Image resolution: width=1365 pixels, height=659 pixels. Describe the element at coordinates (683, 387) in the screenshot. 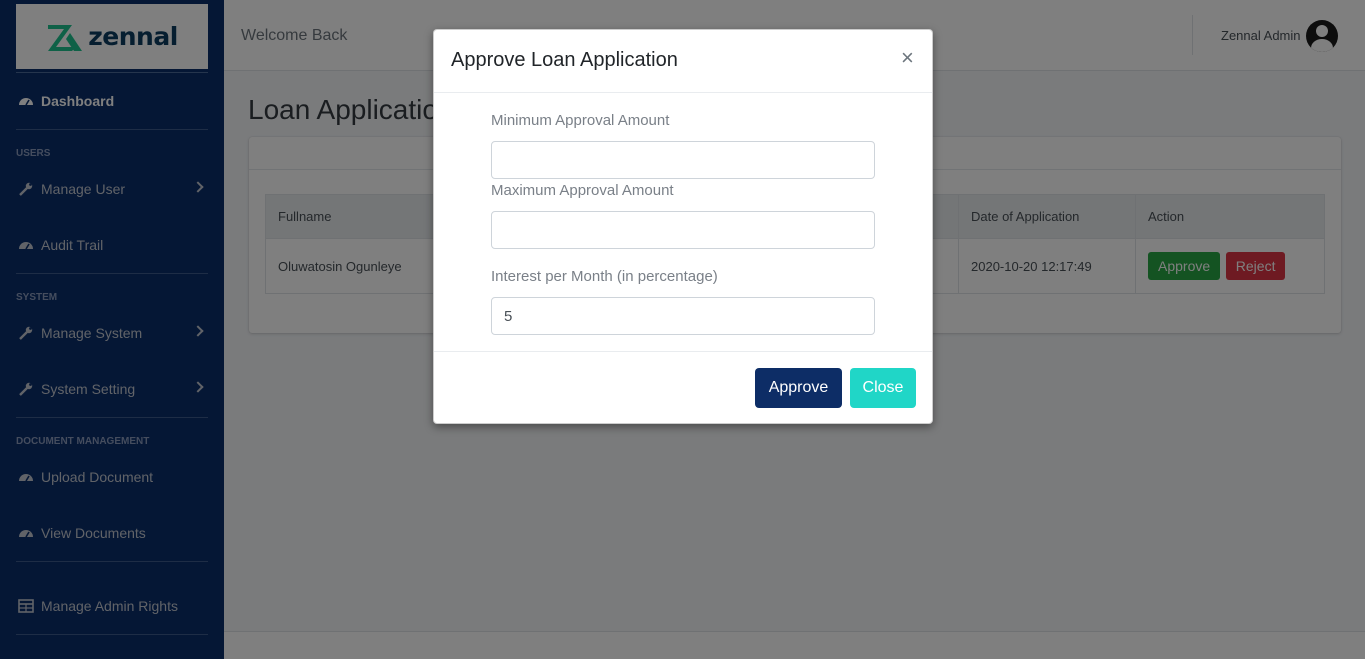

I see `modal-footer: Approve Close` at that location.